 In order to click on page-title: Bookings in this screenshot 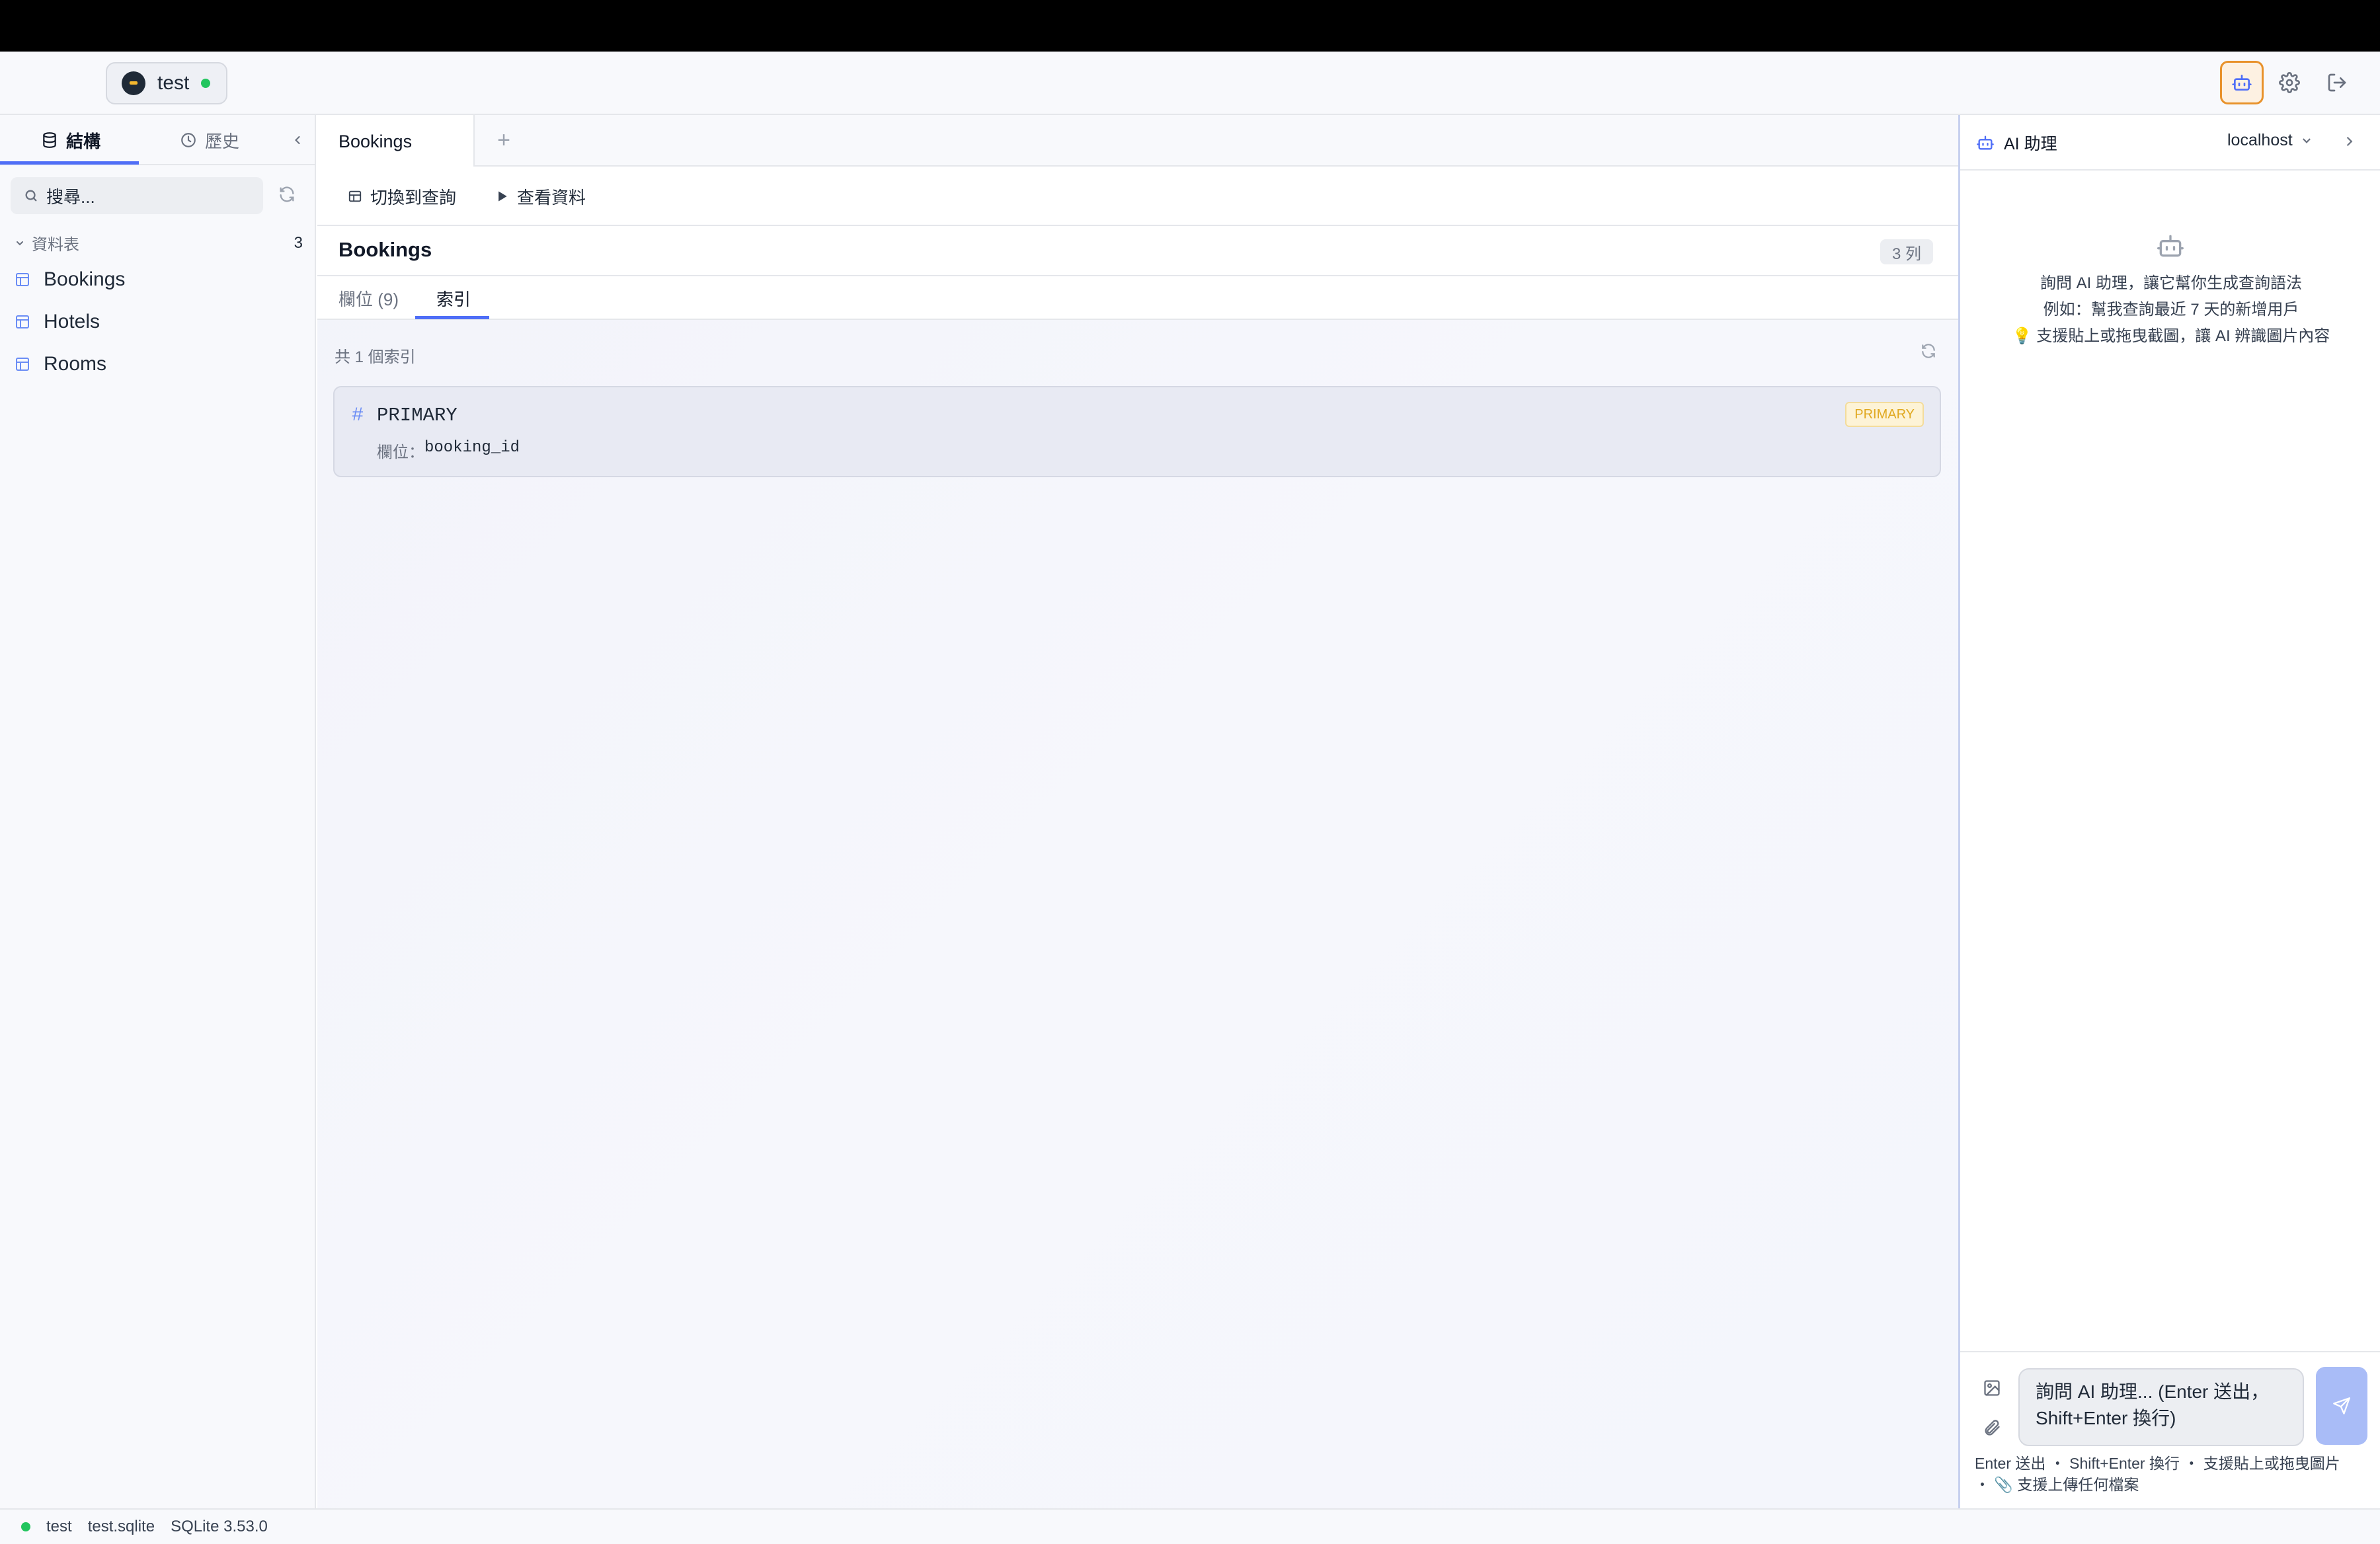, I will do `click(385, 249)`.